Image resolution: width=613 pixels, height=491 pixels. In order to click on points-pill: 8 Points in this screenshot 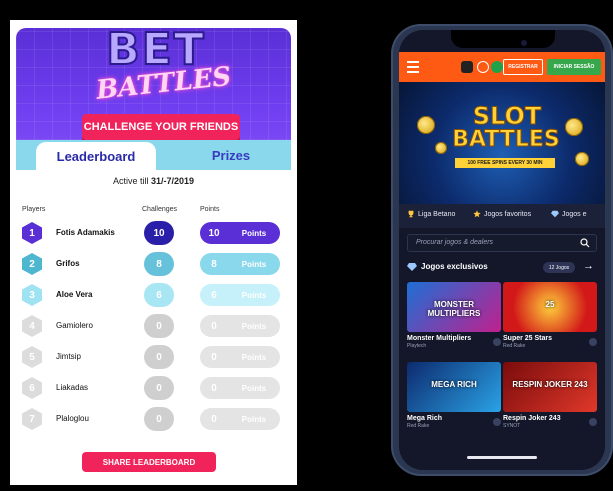, I will do `click(240, 264)`.